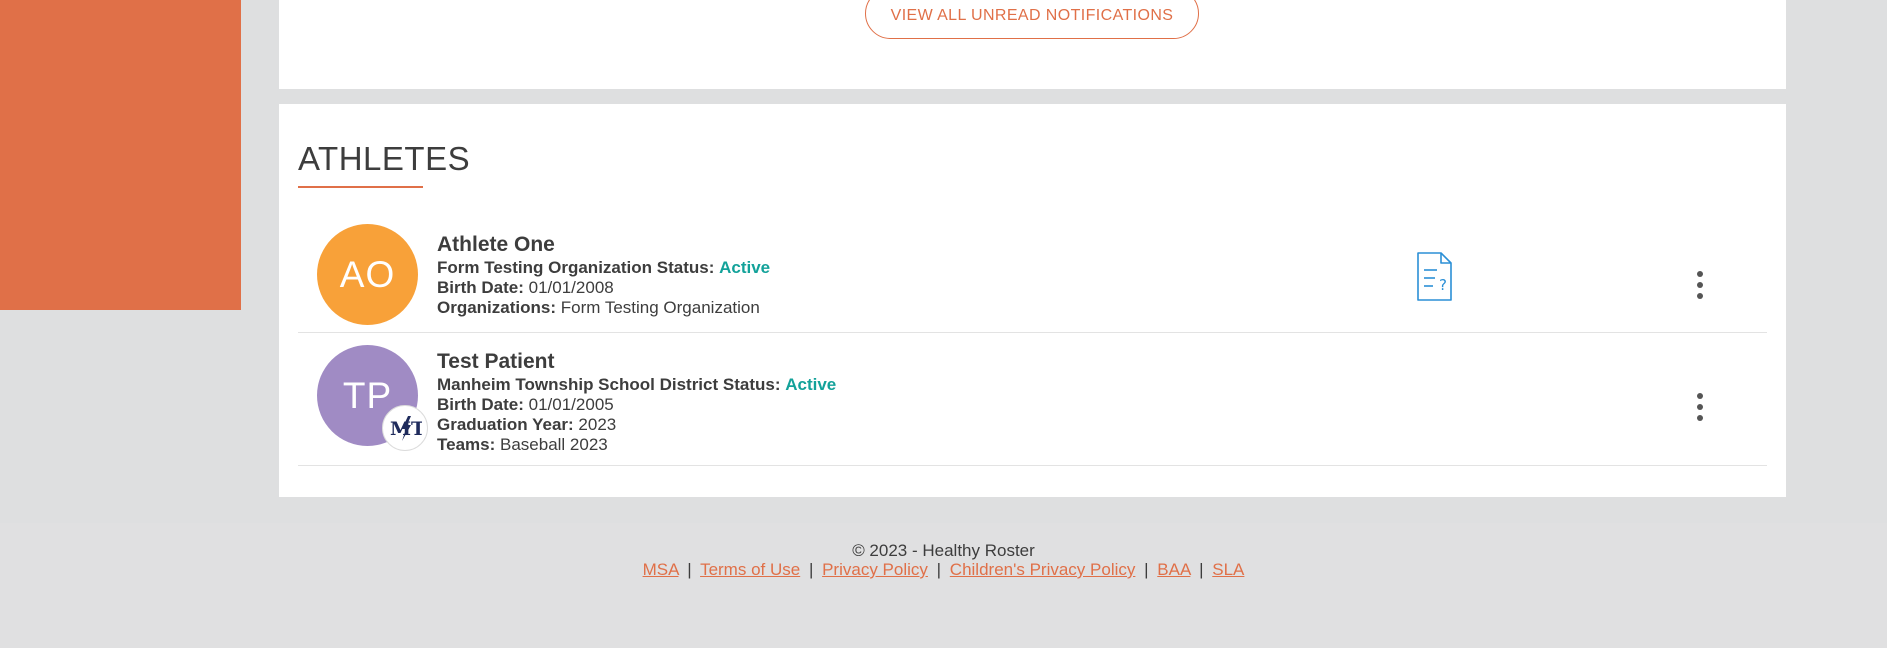 Image resolution: width=1887 pixels, height=648 pixels. Describe the element at coordinates (597, 424) in the screenshot. I see `graduation-year-value: 2023` at that location.